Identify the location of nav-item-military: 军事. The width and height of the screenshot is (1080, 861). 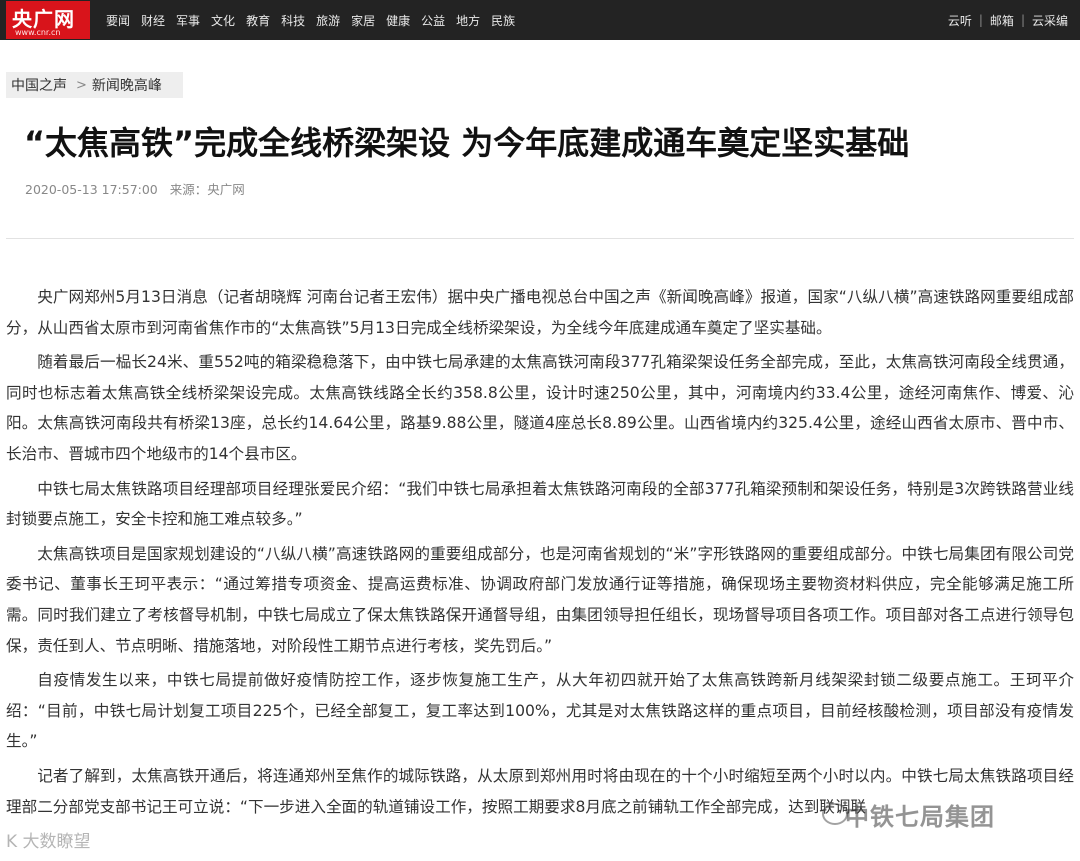
(188, 20).